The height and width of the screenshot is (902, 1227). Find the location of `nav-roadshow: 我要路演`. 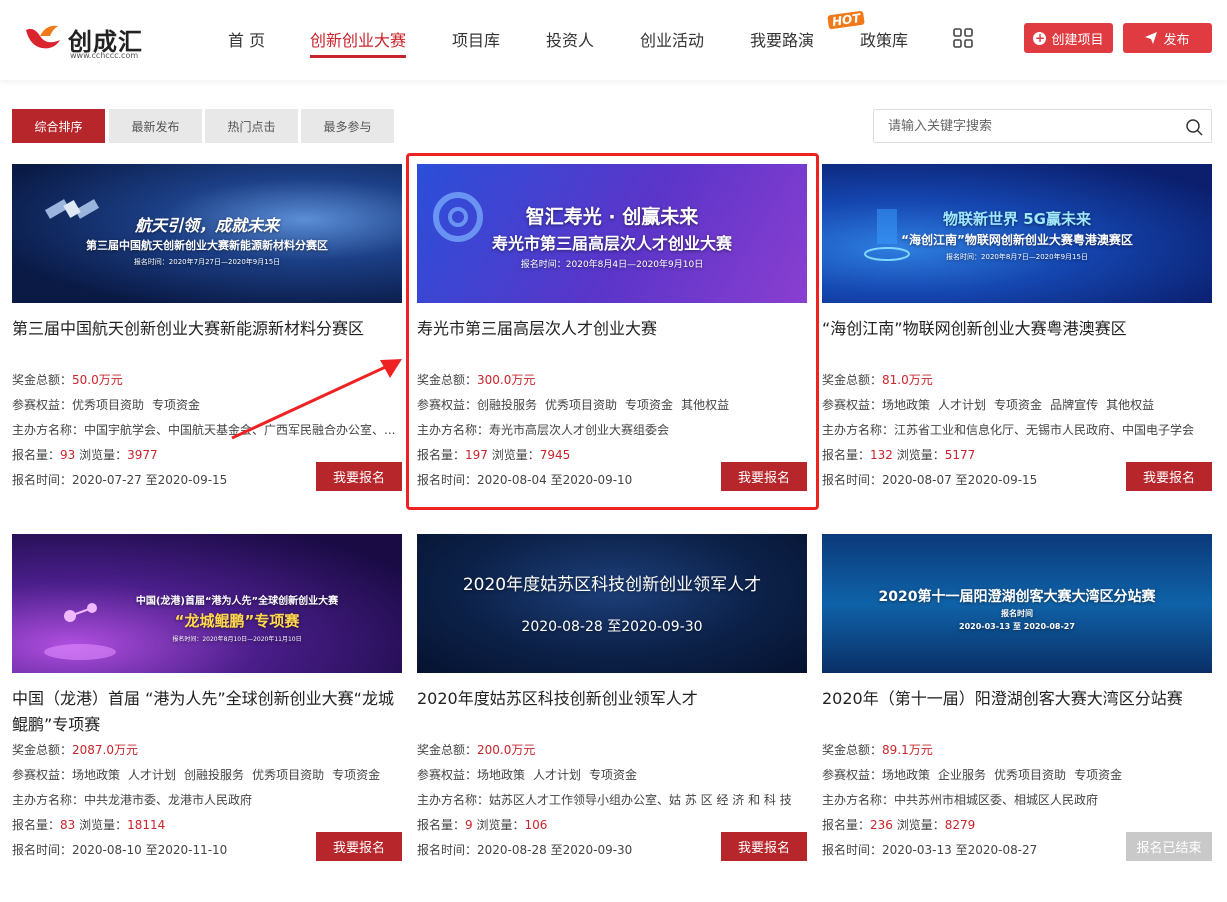

nav-roadshow: 我要路演 is located at coordinates (782, 39).